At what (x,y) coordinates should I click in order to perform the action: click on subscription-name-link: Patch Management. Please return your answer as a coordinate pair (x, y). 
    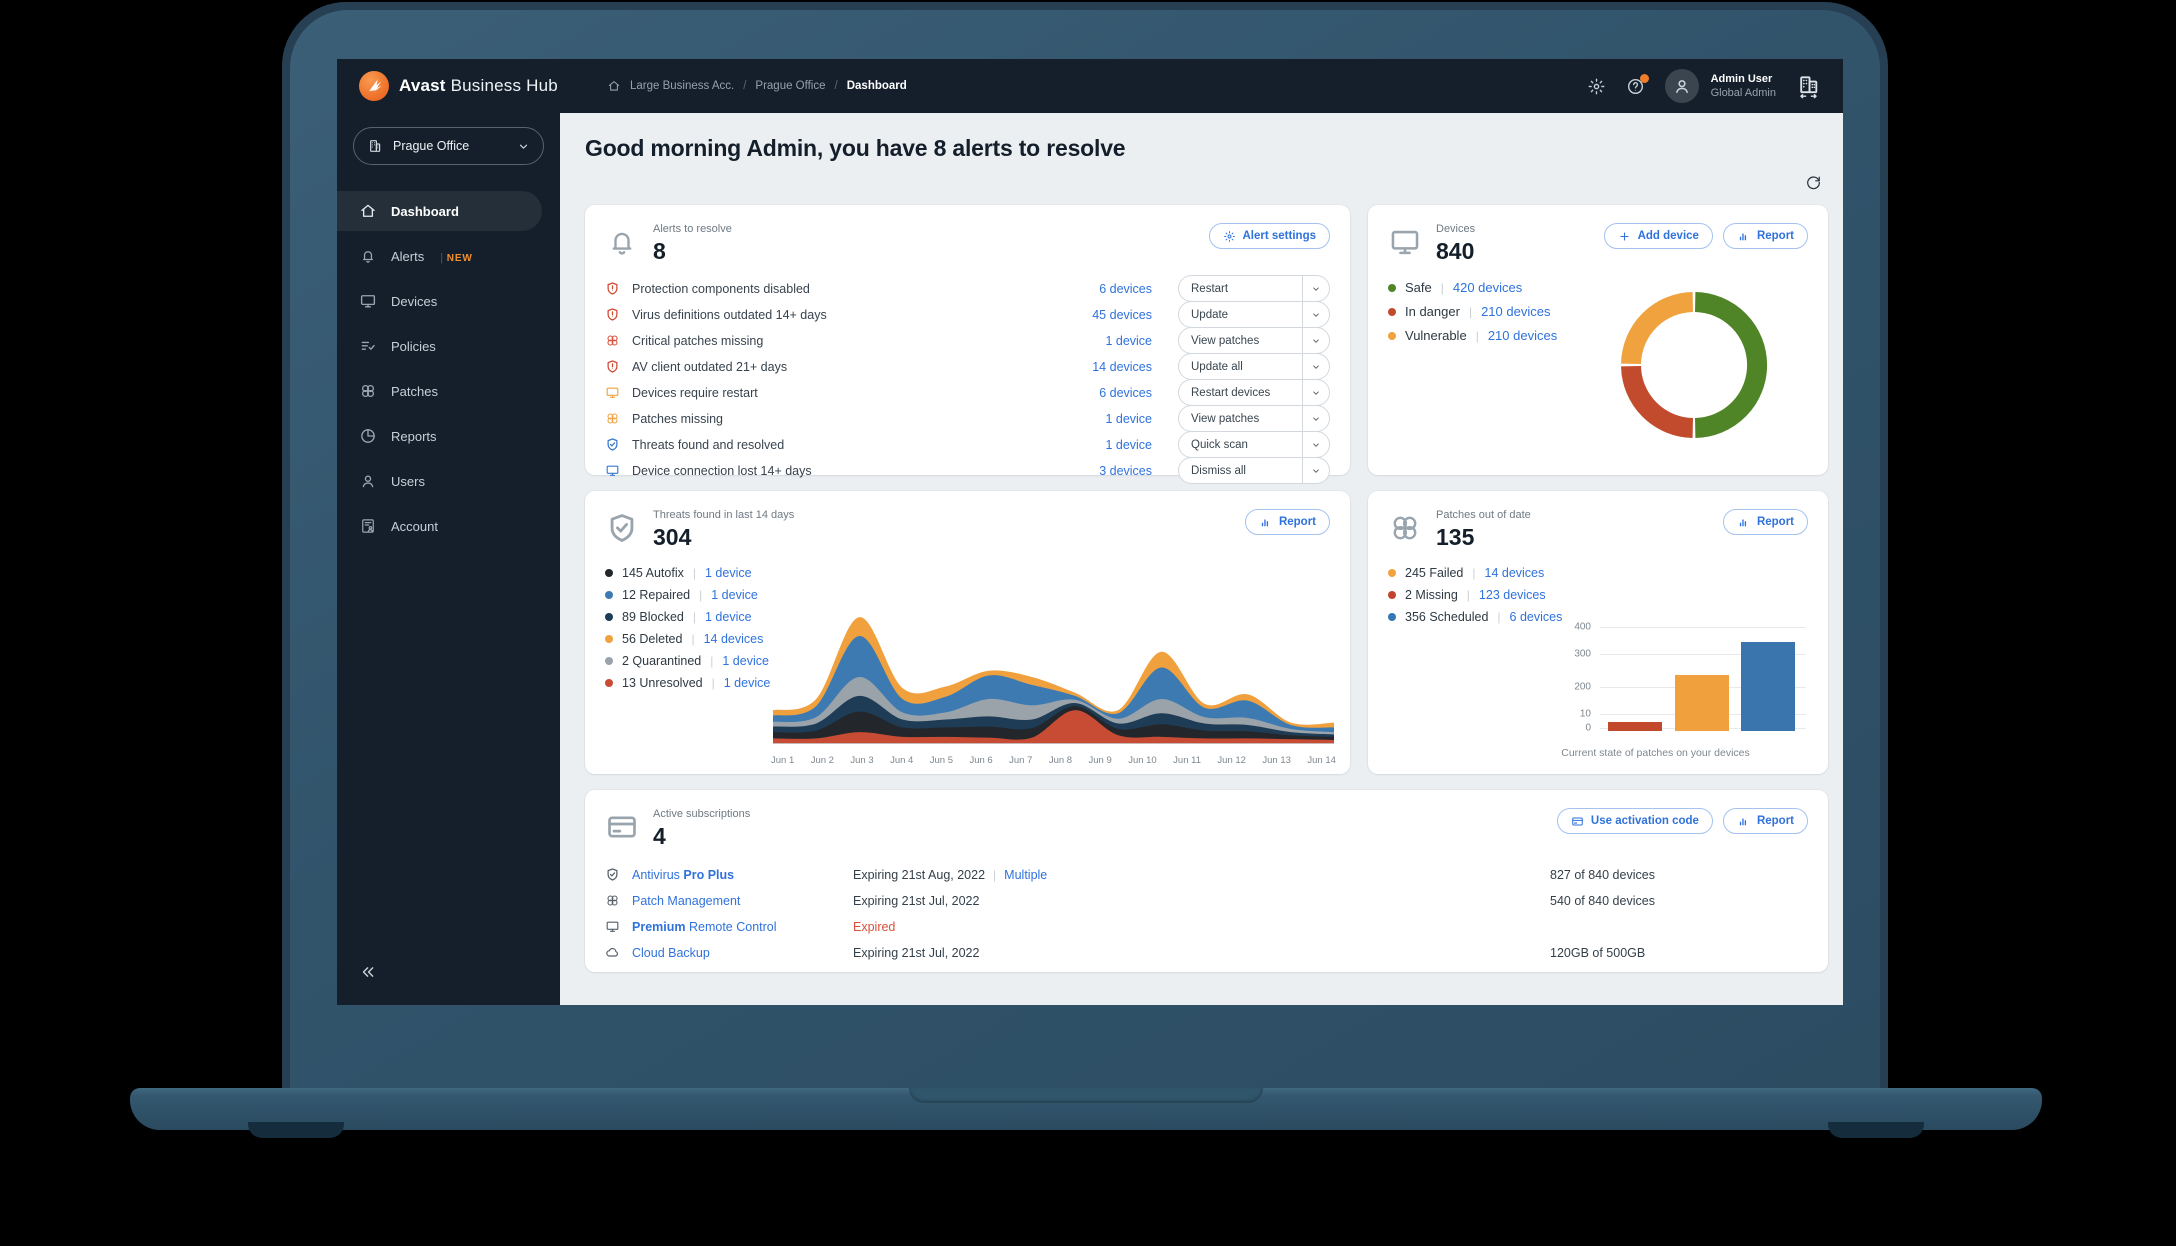
    Looking at the image, I should click on (729, 900).